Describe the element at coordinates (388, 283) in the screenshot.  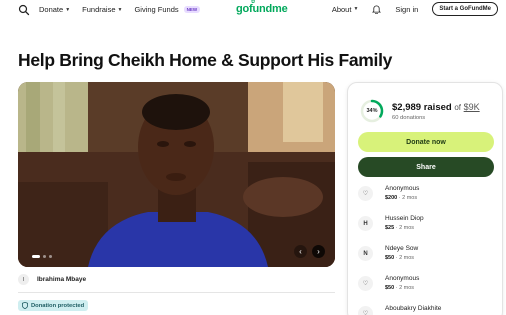
I see `donor-item: ♡ Anonymous $50 · 2 mos` at that location.